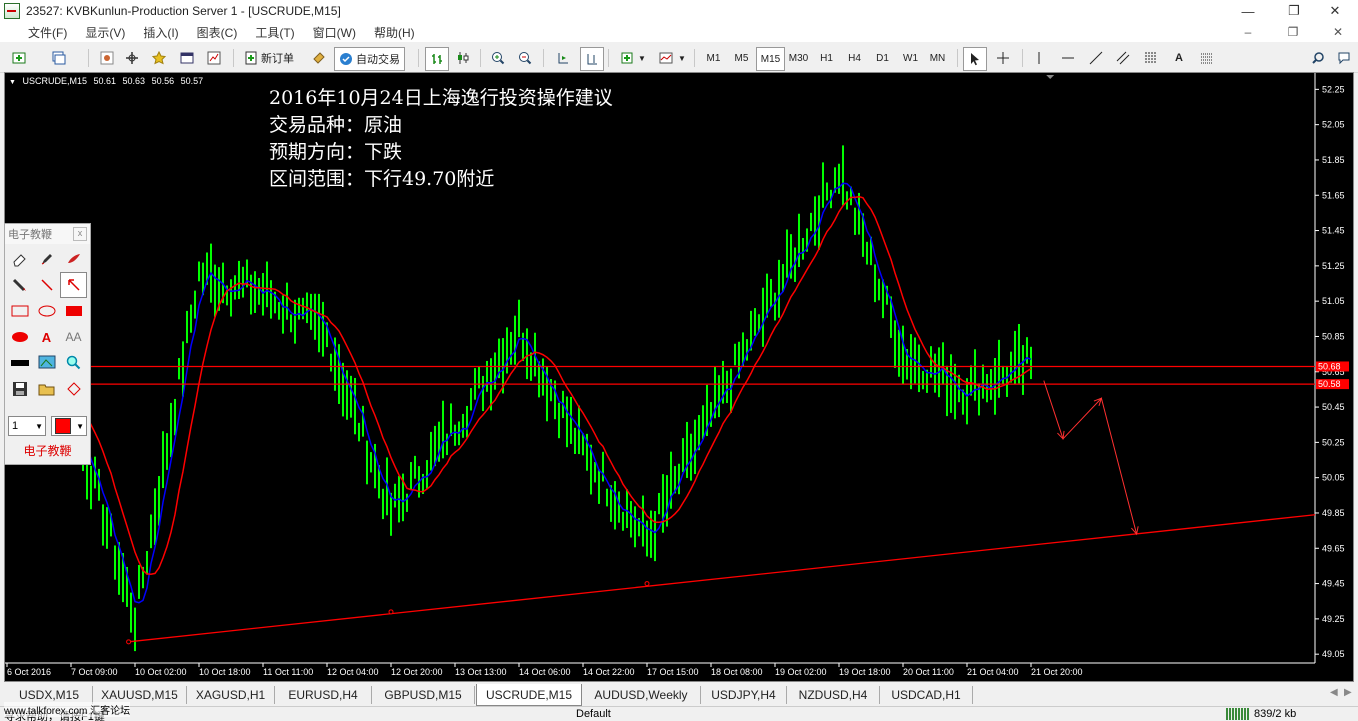 This screenshot has height=721, width=1358. What do you see at coordinates (94, 672) in the screenshot?
I see `time-tick-label: 7 Oct 09:00` at bounding box center [94, 672].